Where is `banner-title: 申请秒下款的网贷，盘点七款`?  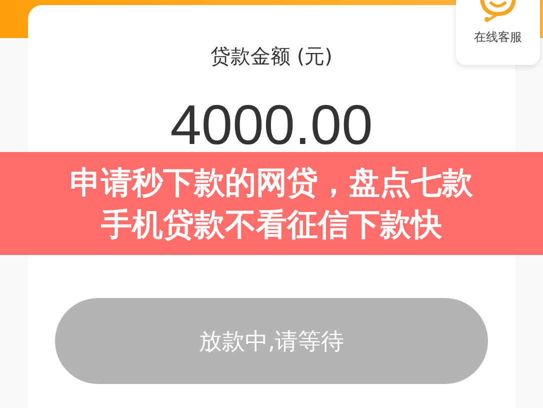
banner-title: 申请秒下款的网贷，盘点七款 is located at coordinates (271, 183).